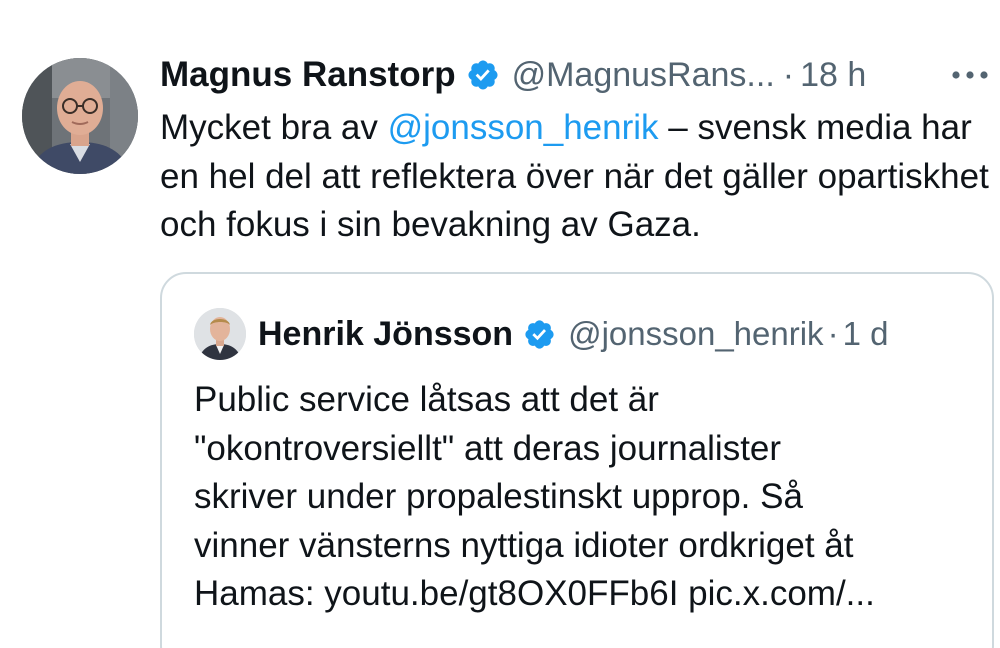  What do you see at coordinates (866, 334) in the screenshot?
I see `quoted-tweet-time: 1 d` at bounding box center [866, 334].